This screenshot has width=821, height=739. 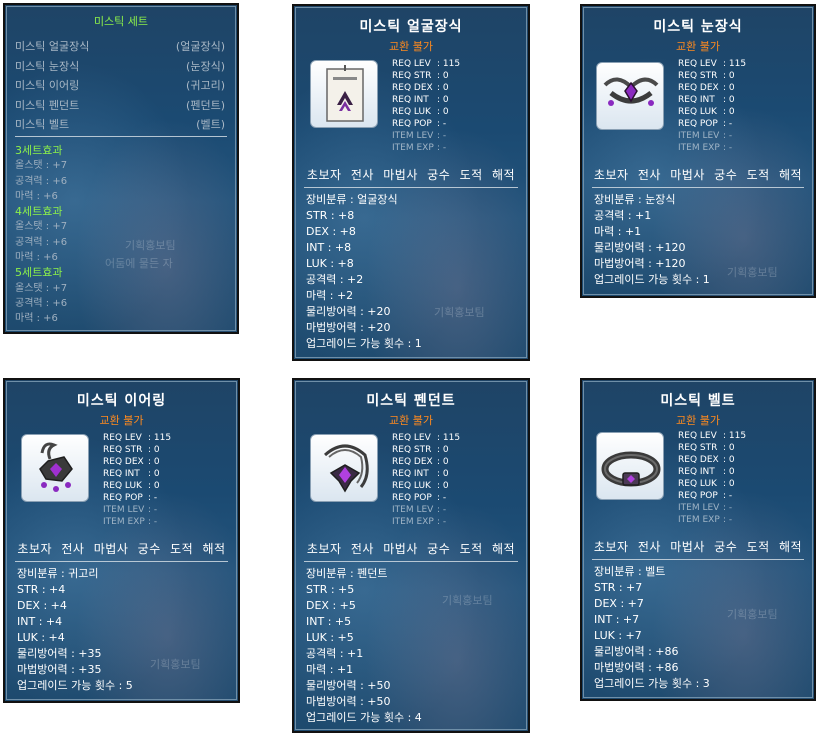 I want to click on stat-line: STR : +8, so click(x=330, y=215).